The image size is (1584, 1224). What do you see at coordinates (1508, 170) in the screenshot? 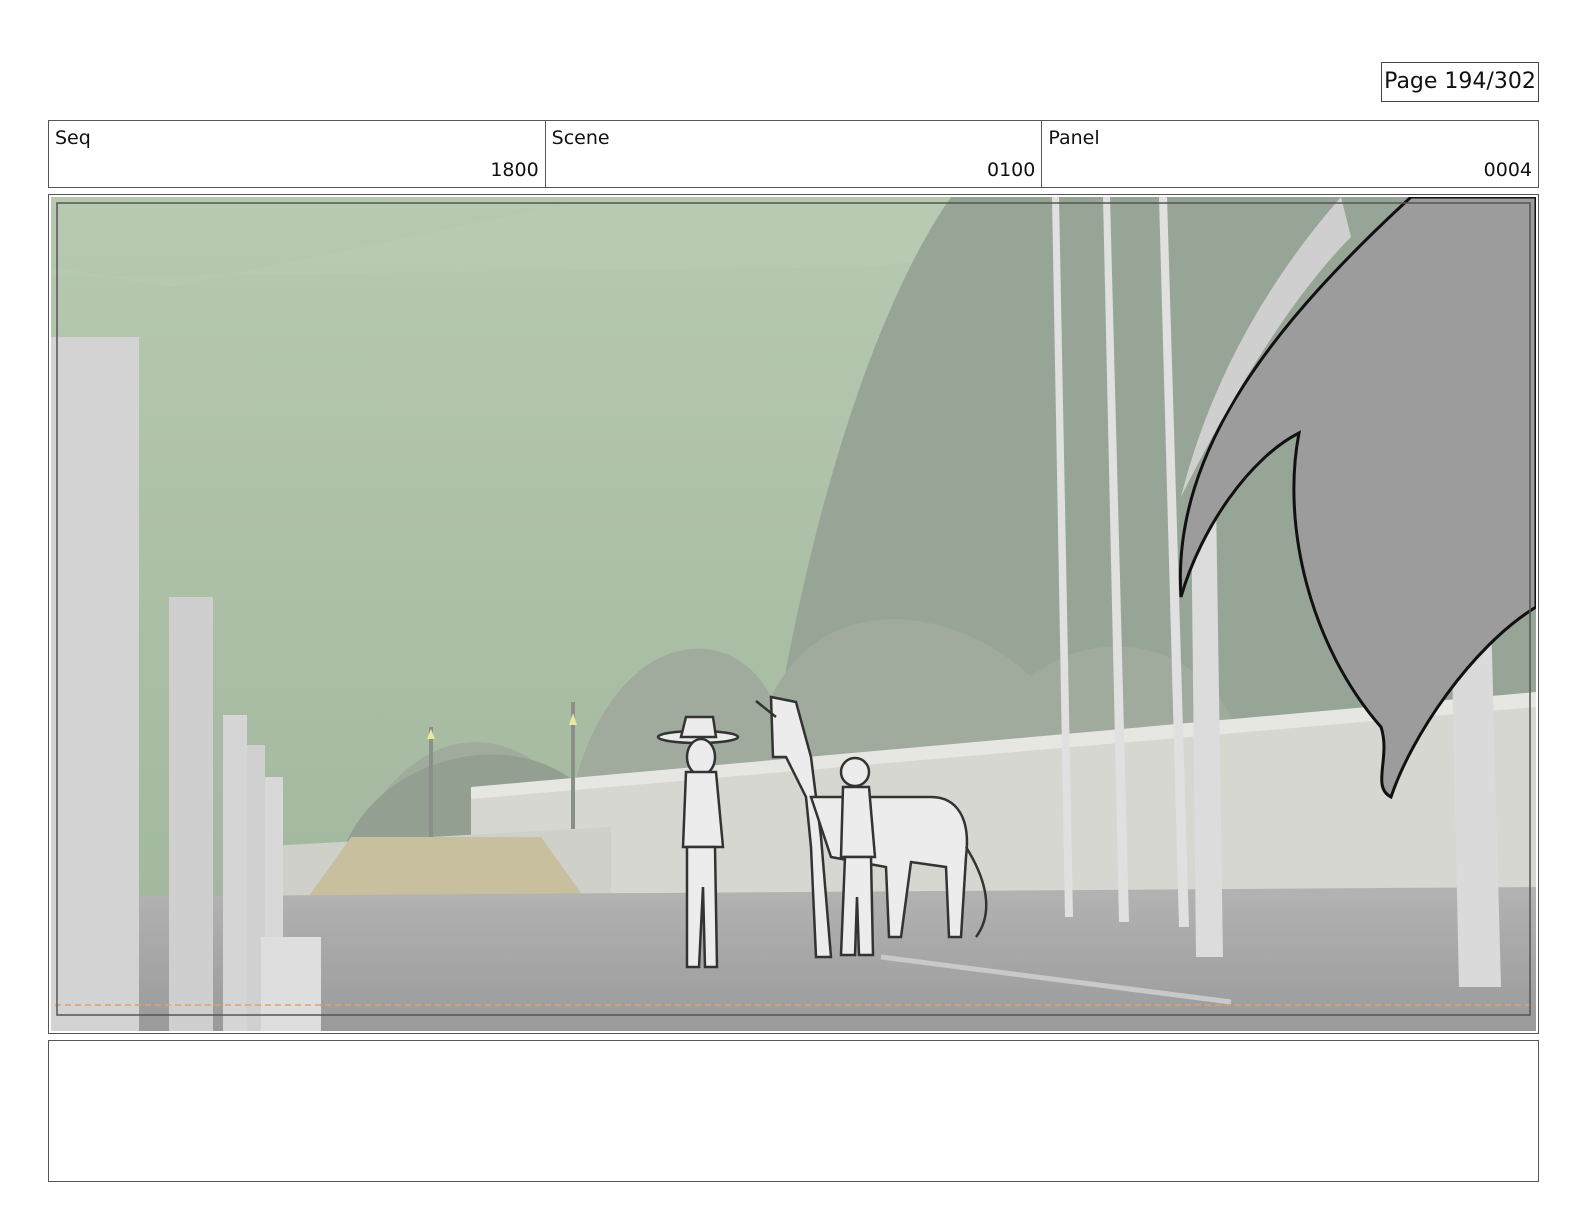
I see `panel-value: 0004` at bounding box center [1508, 170].